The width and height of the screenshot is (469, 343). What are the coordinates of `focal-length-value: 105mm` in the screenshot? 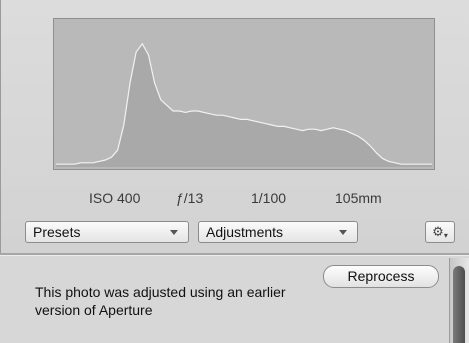 It's located at (358, 198).